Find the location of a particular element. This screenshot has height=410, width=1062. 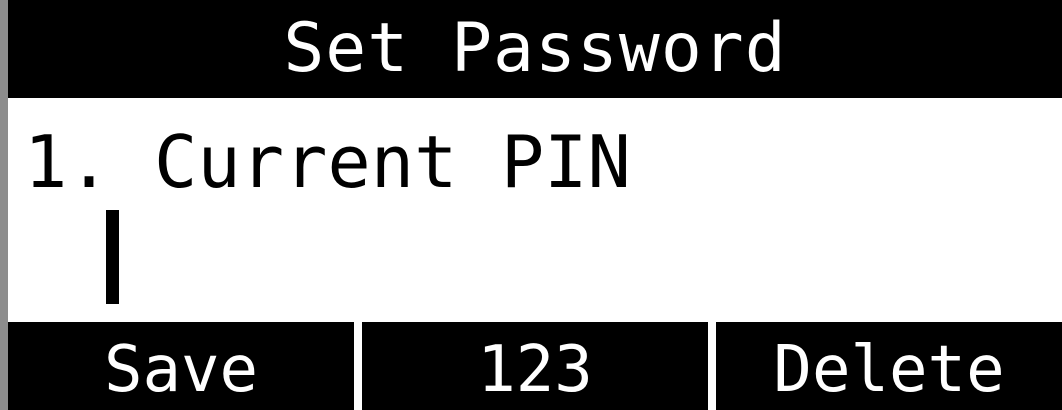

current-pin-label: 1. Current PIN is located at coordinates (327, 162).